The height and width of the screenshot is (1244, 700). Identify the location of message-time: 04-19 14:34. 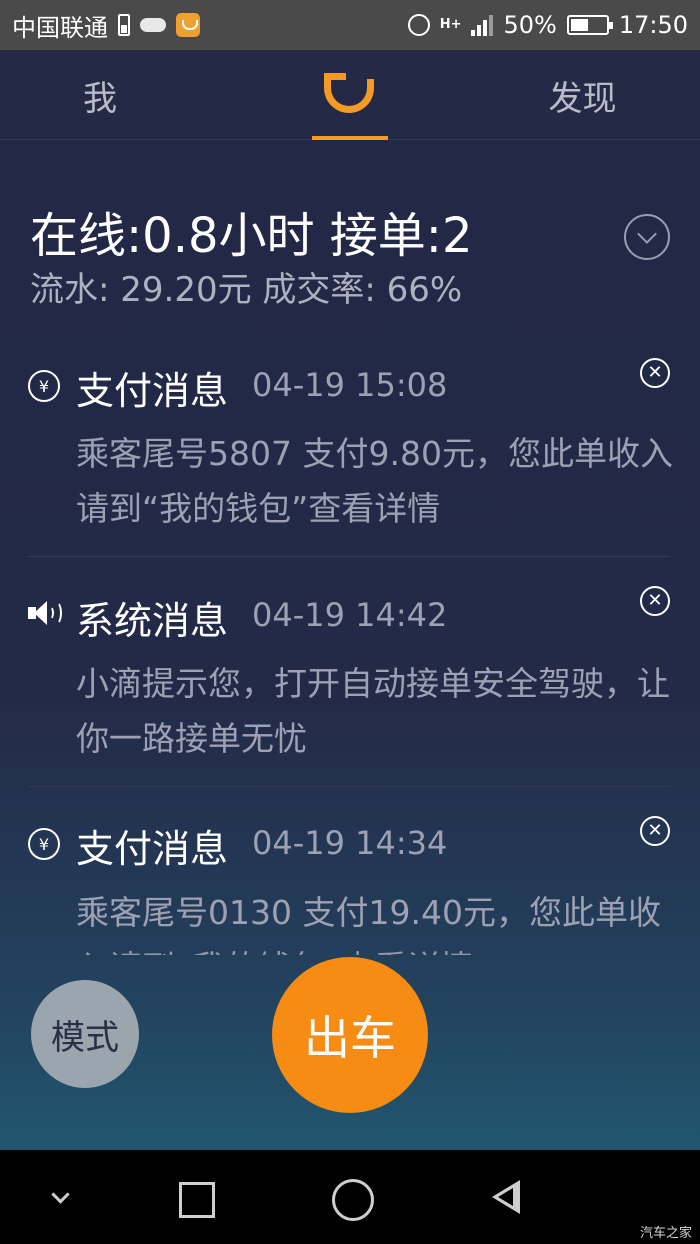
(350, 843).